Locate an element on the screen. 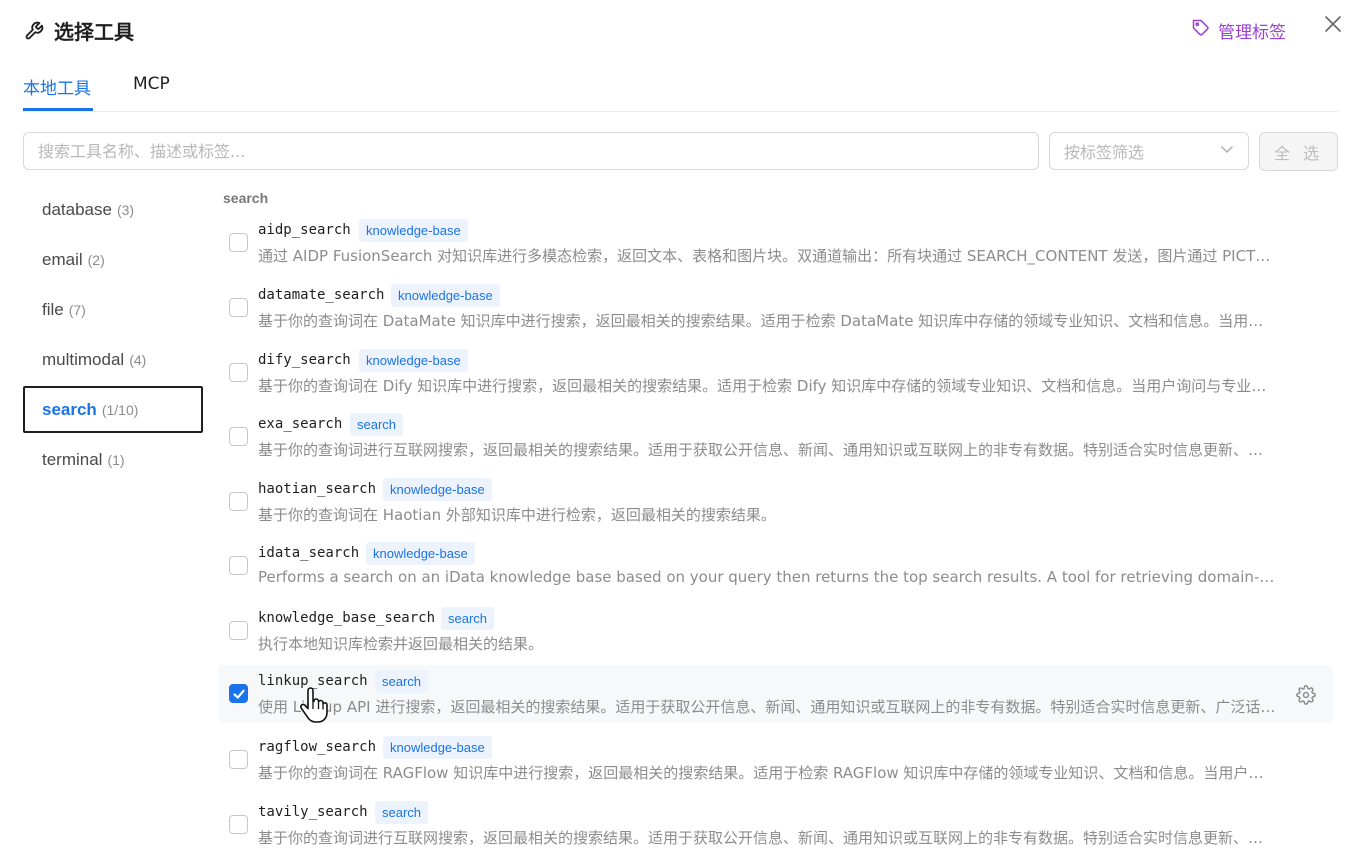 Image resolution: width=1357 pixels, height=866 pixels. tool-name: haotian_search is located at coordinates (317, 489).